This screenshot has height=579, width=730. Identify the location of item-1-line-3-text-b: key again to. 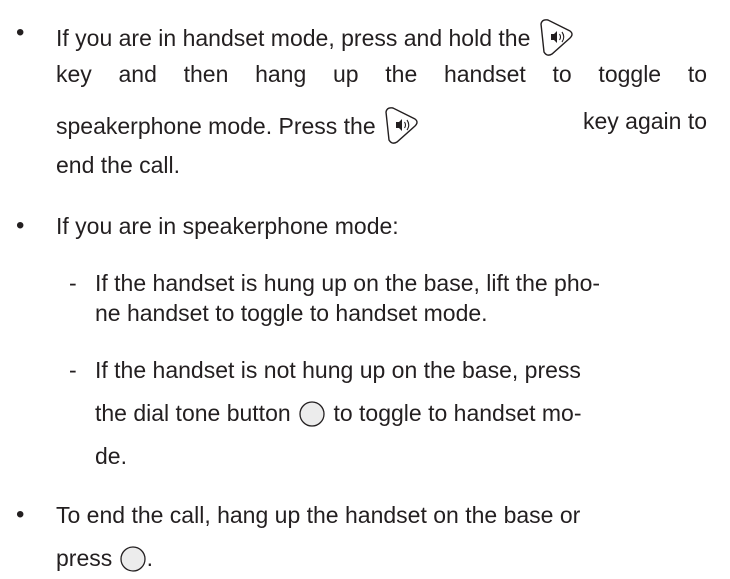
(644, 121).